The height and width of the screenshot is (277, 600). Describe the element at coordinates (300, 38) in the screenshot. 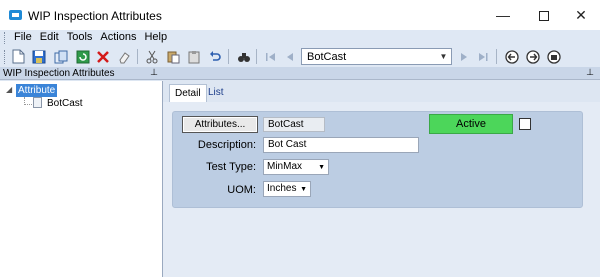

I see `menu-bar: File Edit Tools Actions Help` at that location.